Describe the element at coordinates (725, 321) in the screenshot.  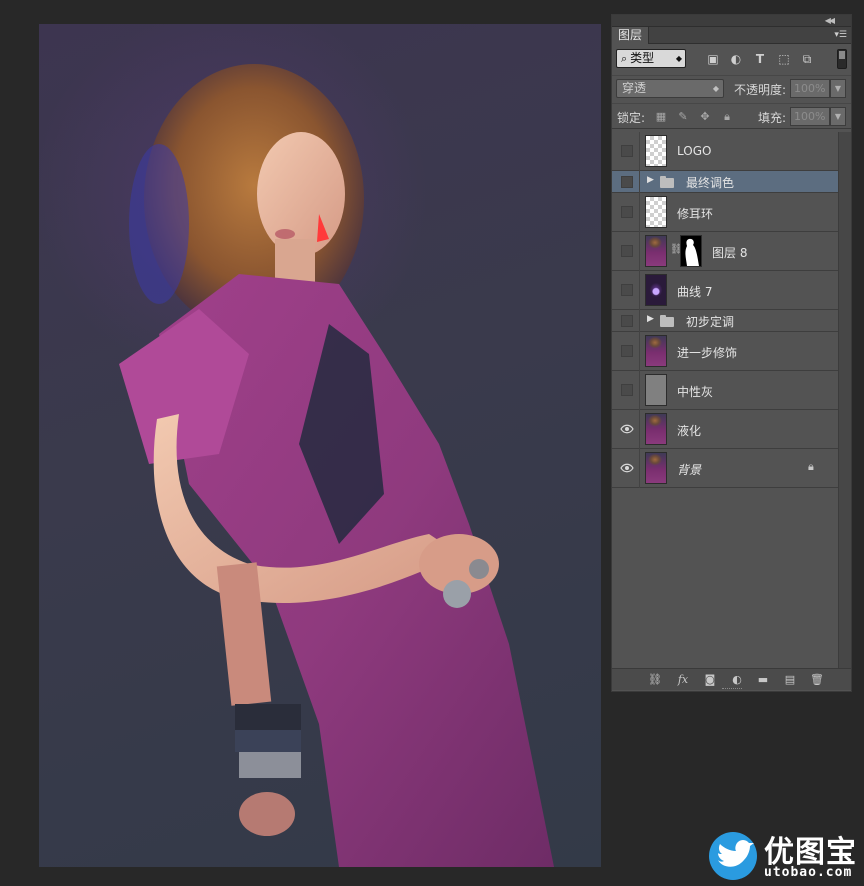
I see `layer-row-group-initial: ▶ 初步定调` at that location.